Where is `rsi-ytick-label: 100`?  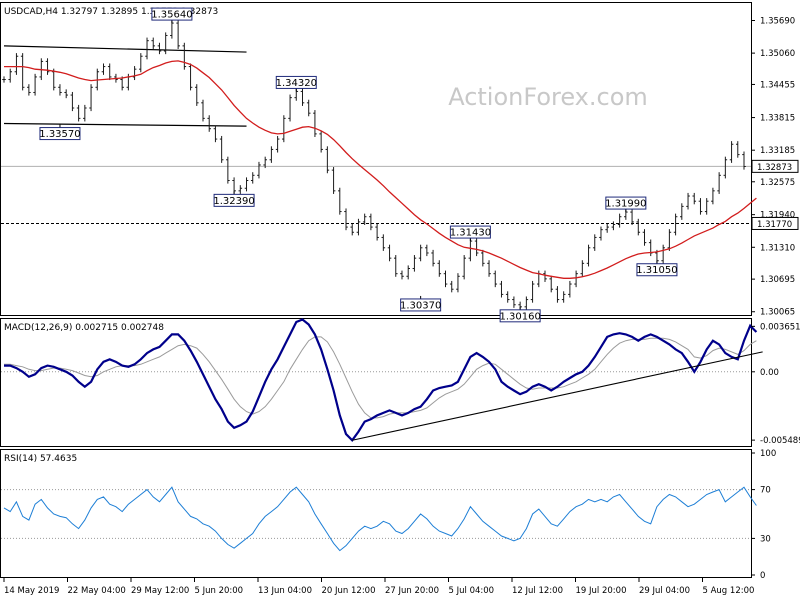
rsi-ytick-label: 100 is located at coordinates (768, 454).